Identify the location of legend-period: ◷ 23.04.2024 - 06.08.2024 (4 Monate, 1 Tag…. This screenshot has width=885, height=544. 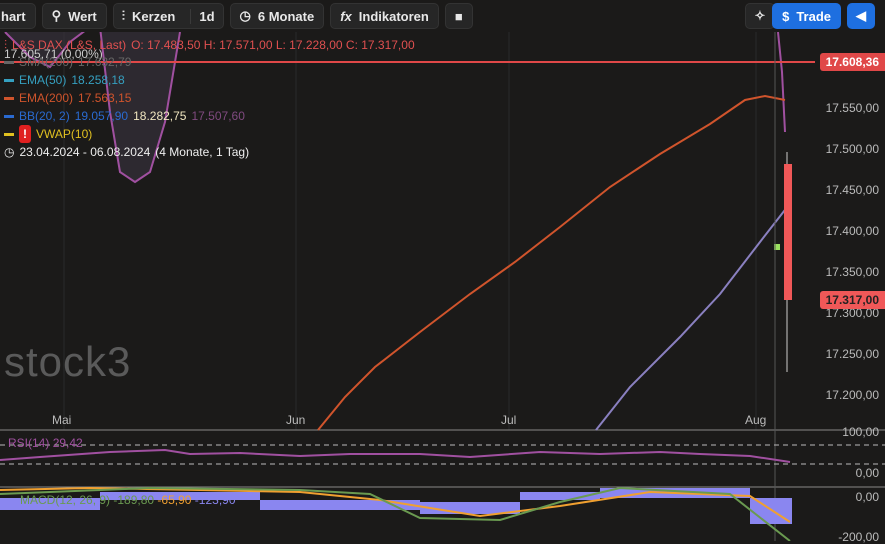
(209, 152).